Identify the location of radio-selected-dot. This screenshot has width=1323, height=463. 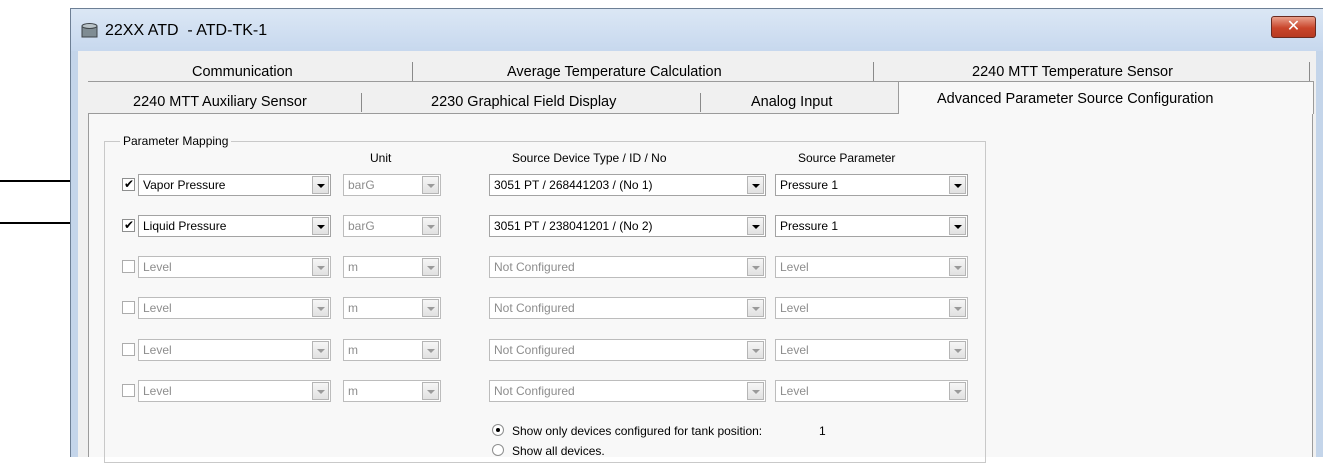
(498, 430).